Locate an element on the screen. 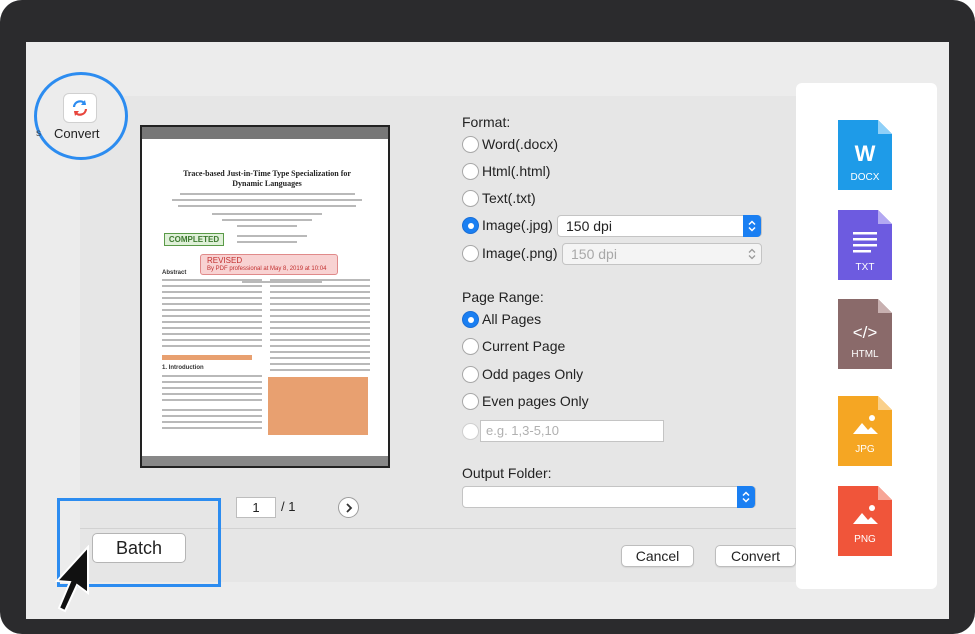 This screenshot has height=634, width=975. preview-abstract-heading: Abstract is located at coordinates (174, 273).